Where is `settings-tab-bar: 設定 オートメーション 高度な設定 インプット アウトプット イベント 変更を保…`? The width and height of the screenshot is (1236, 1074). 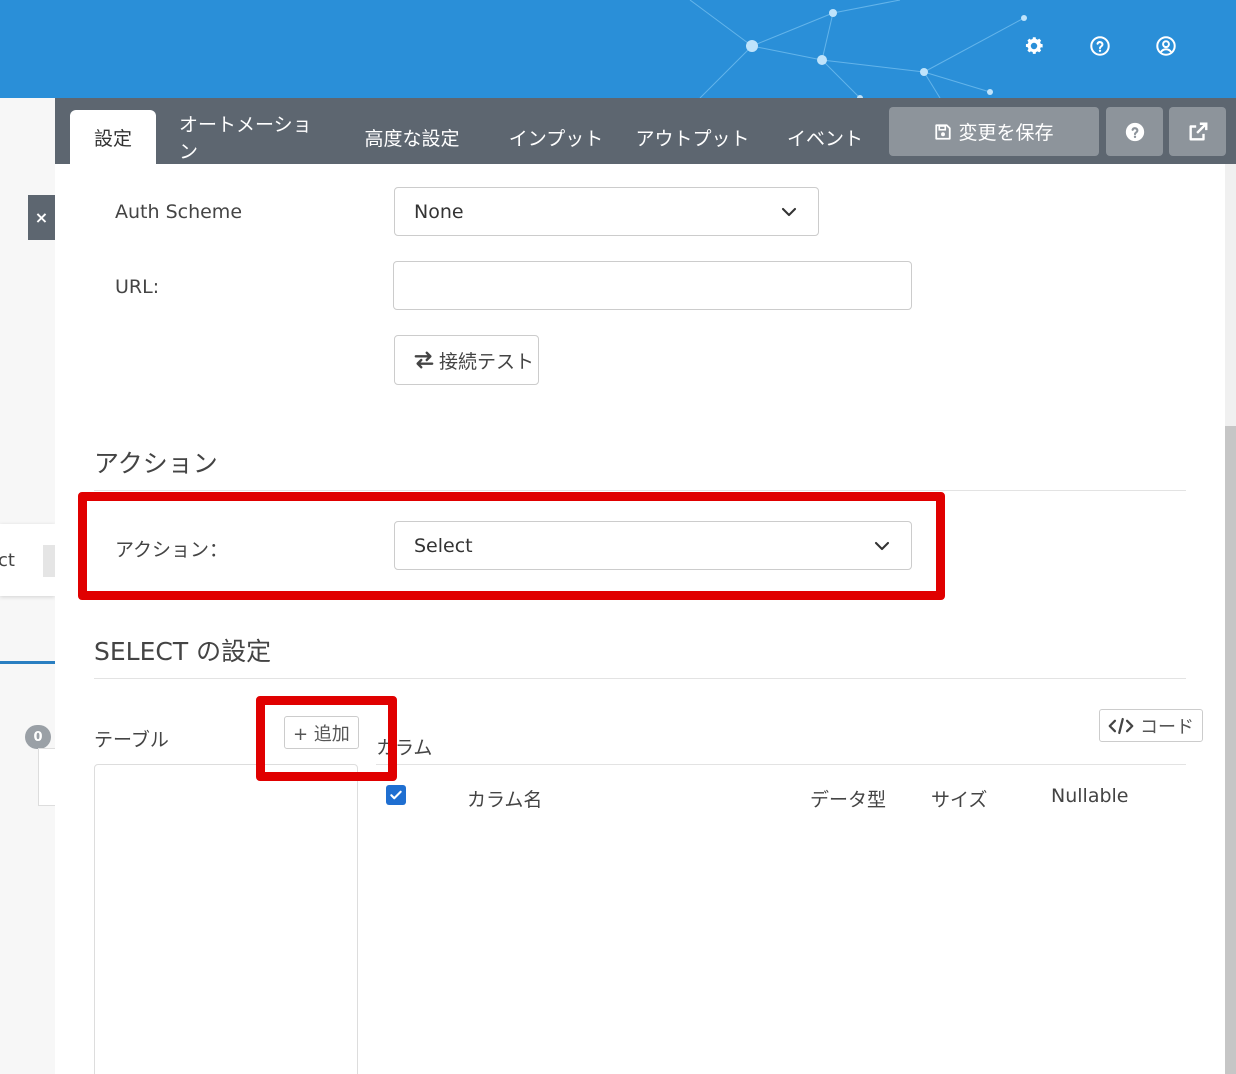 settings-tab-bar: 設定 オートメーション 高度な設定 インプット アウトプット イベント 変更を保… is located at coordinates (645, 131).